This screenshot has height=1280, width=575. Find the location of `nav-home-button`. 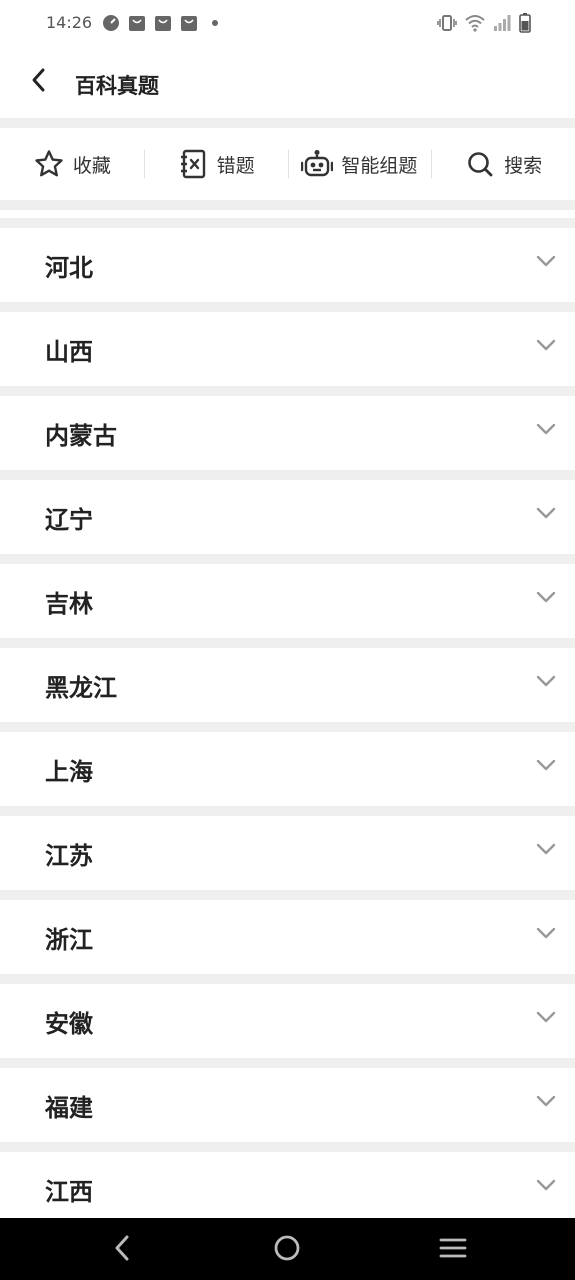

nav-home-button is located at coordinates (287, 1250).